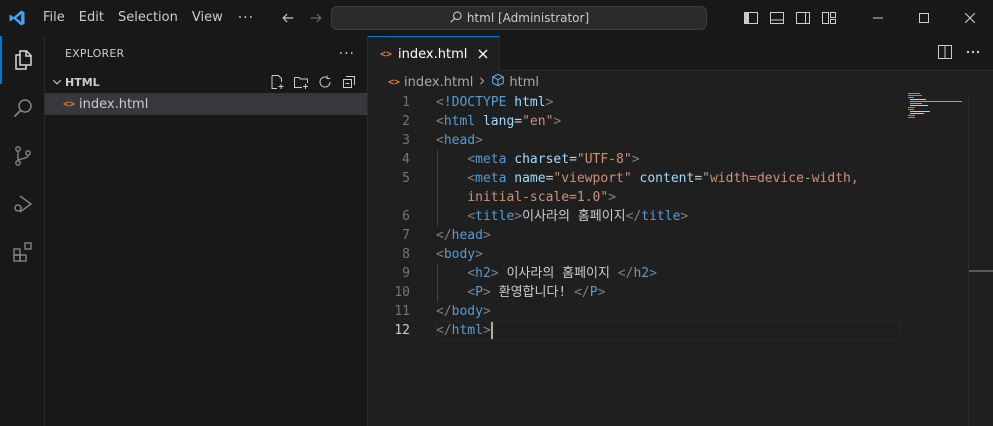 Image resolution: width=993 pixels, height=426 pixels. What do you see at coordinates (667, 178) in the screenshot?
I see `code-token: content` at bounding box center [667, 178].